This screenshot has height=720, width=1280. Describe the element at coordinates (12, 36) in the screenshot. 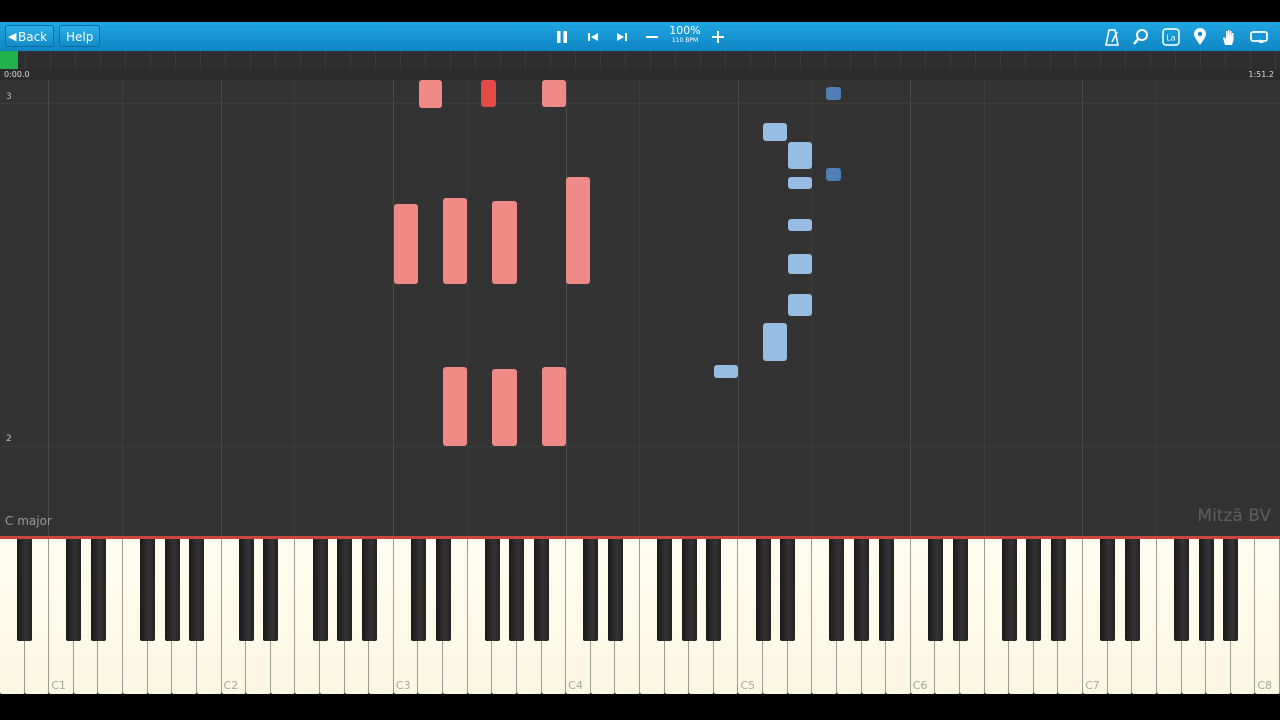

I see `chevron-left-icon: ◀` at that location.